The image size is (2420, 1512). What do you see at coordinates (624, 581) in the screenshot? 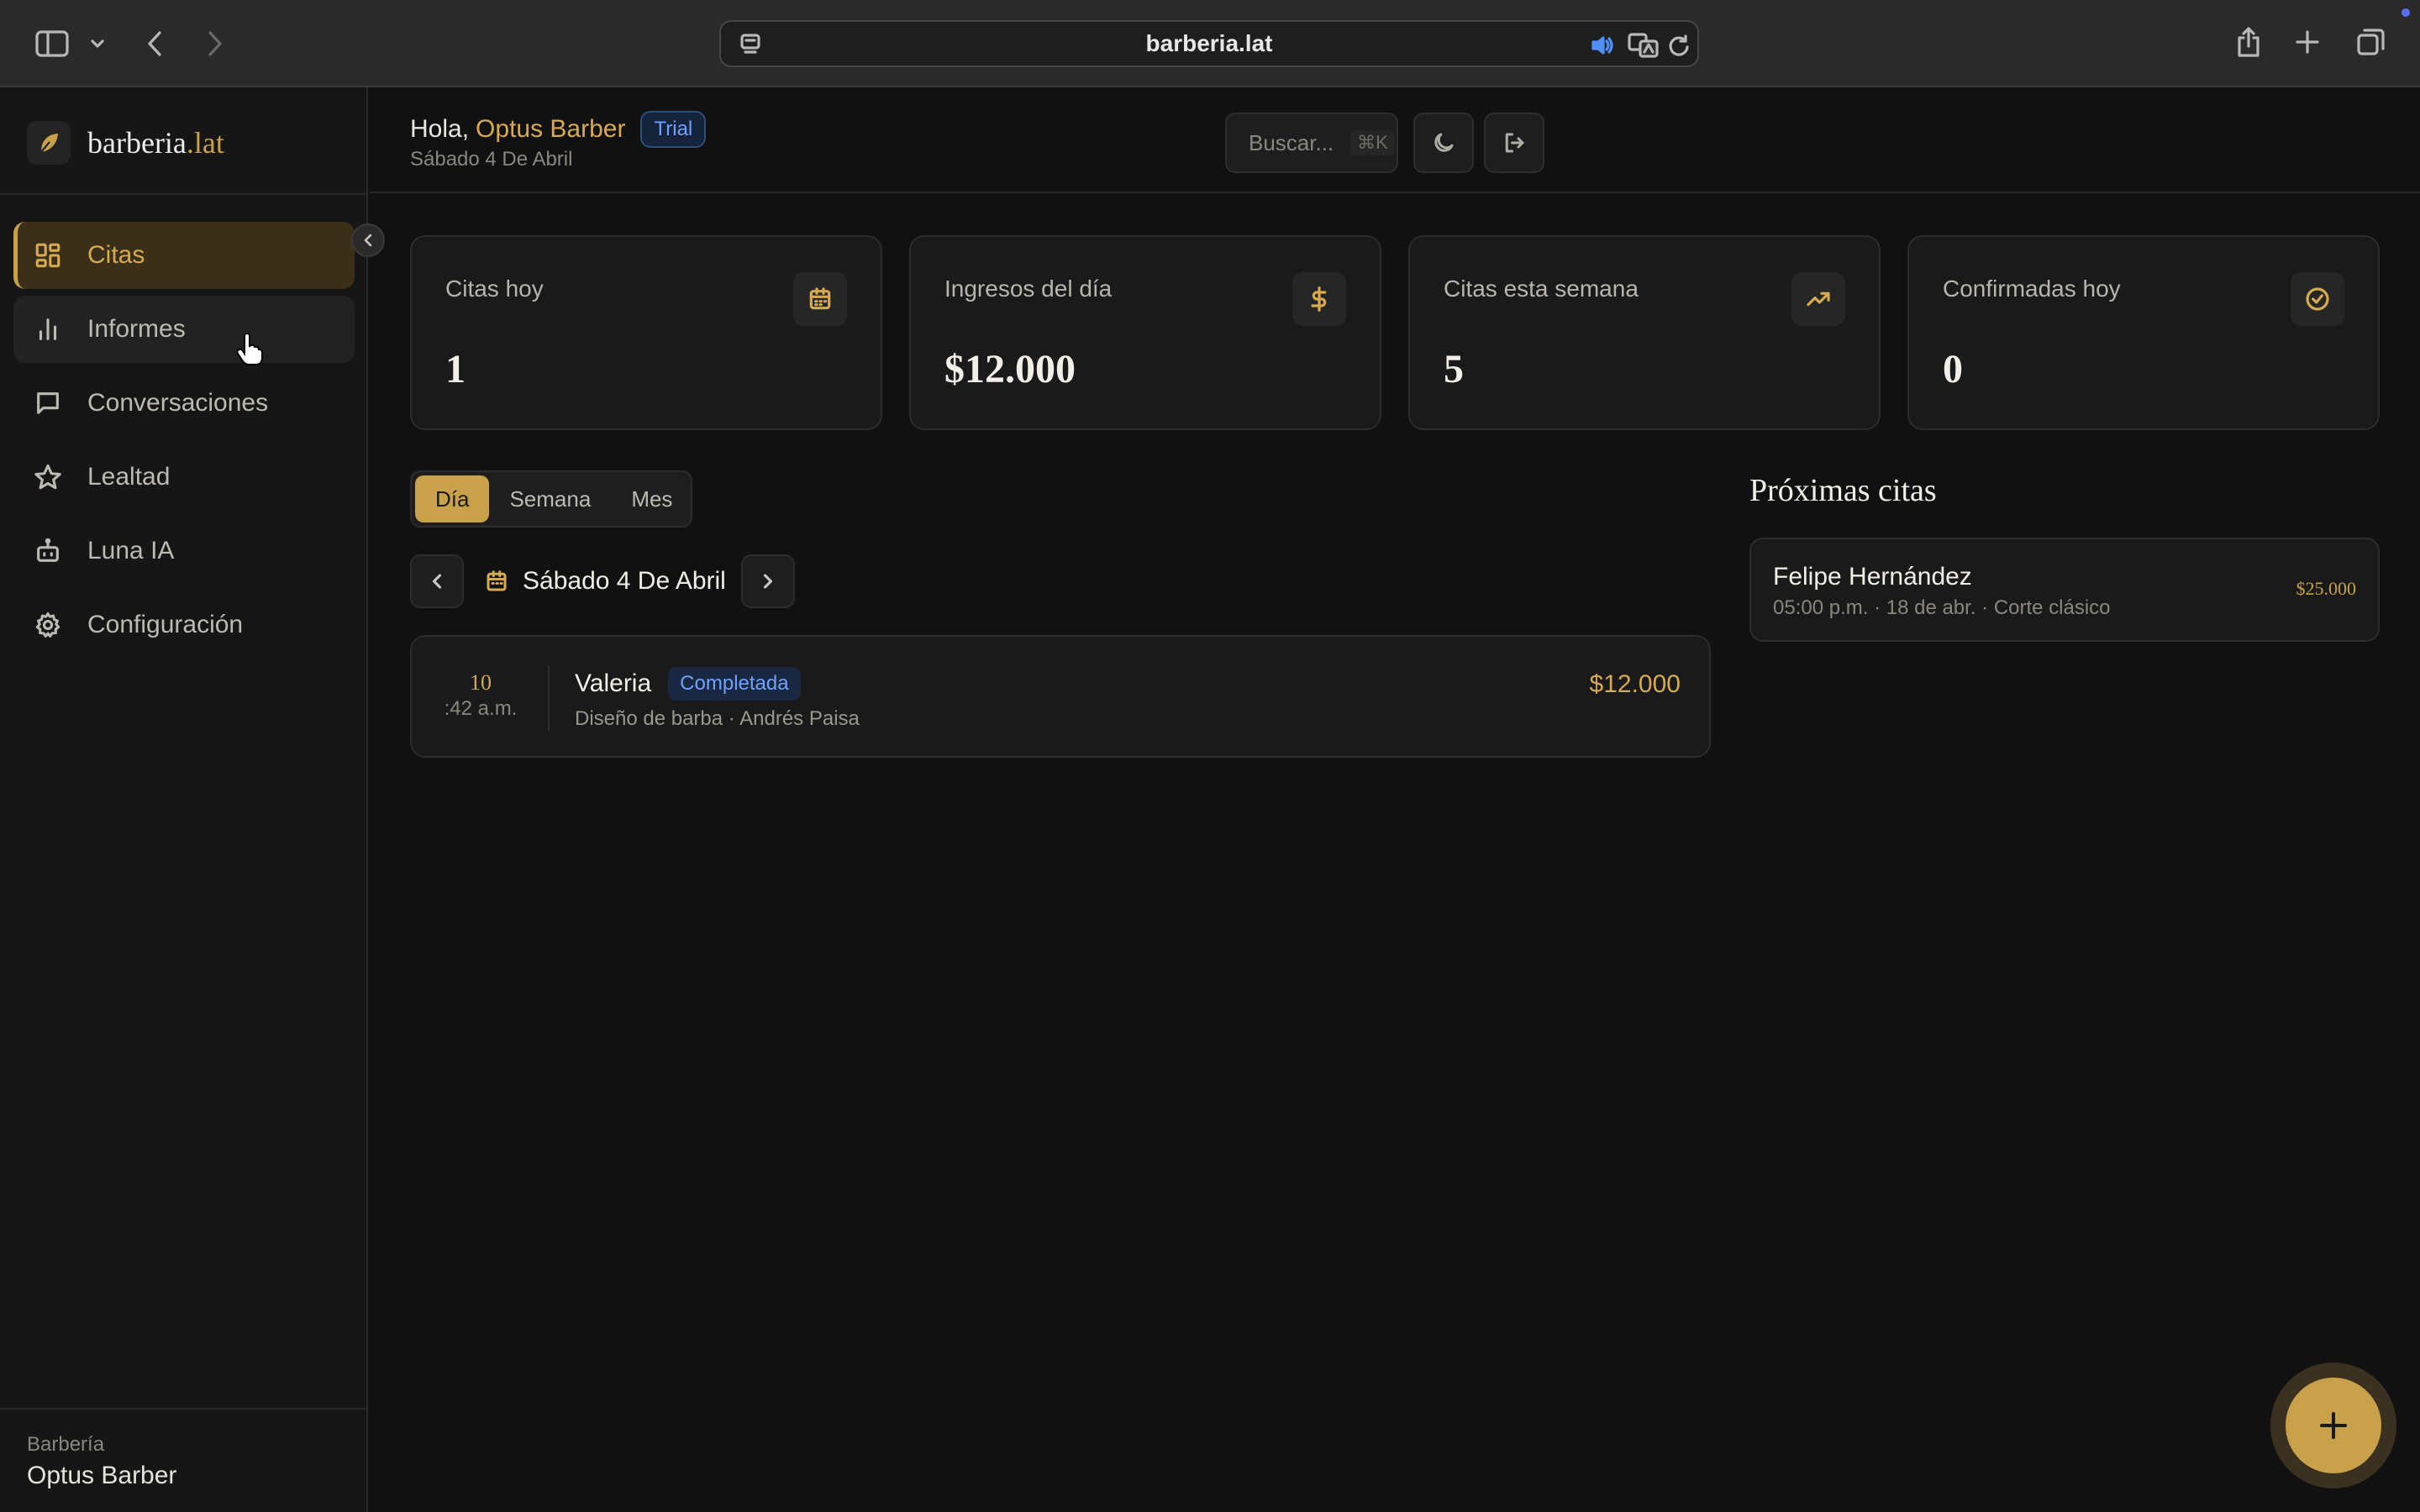
I see `current-date-label: Sábado 4 De Abril` at bounding box center [624, 581].